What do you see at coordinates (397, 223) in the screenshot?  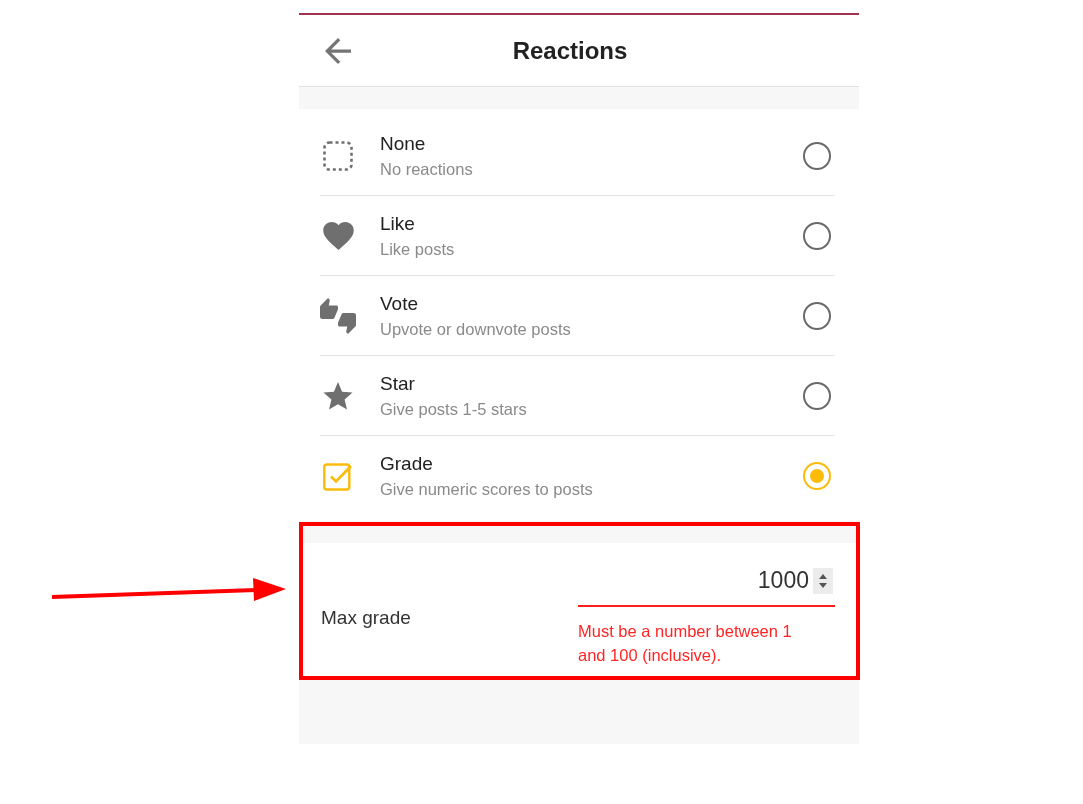 I see `option-title: Like` at bounding box center [397, 223].